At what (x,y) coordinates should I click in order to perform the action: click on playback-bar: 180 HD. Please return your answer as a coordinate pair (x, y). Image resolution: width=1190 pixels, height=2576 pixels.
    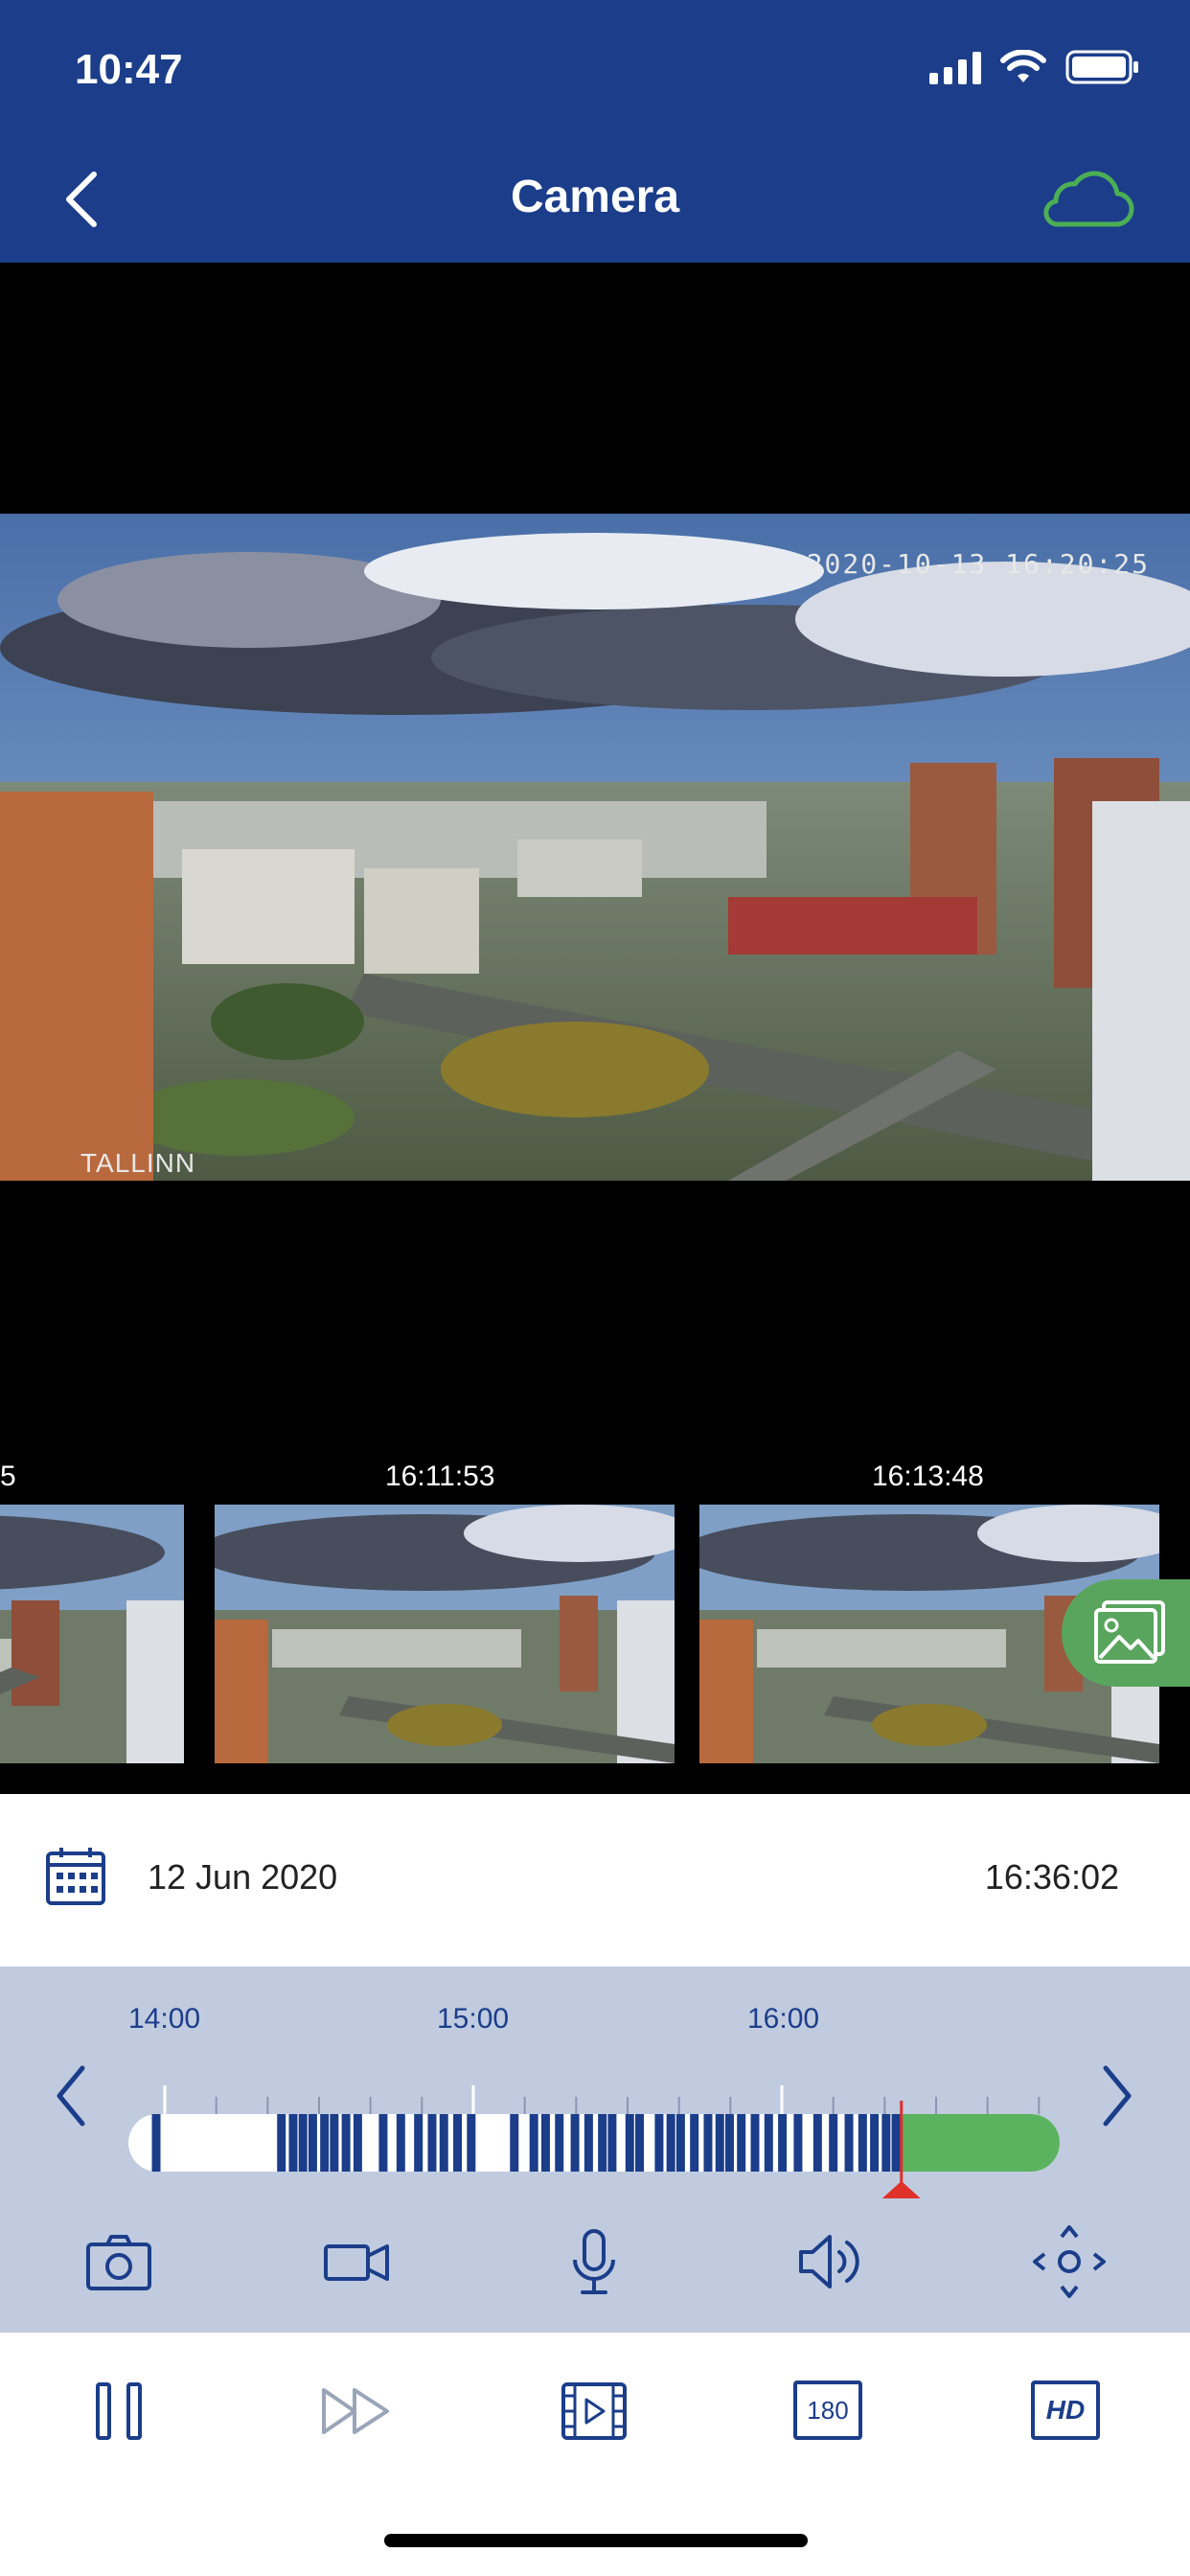
    Looking at the image, I should click on (595, 2454).